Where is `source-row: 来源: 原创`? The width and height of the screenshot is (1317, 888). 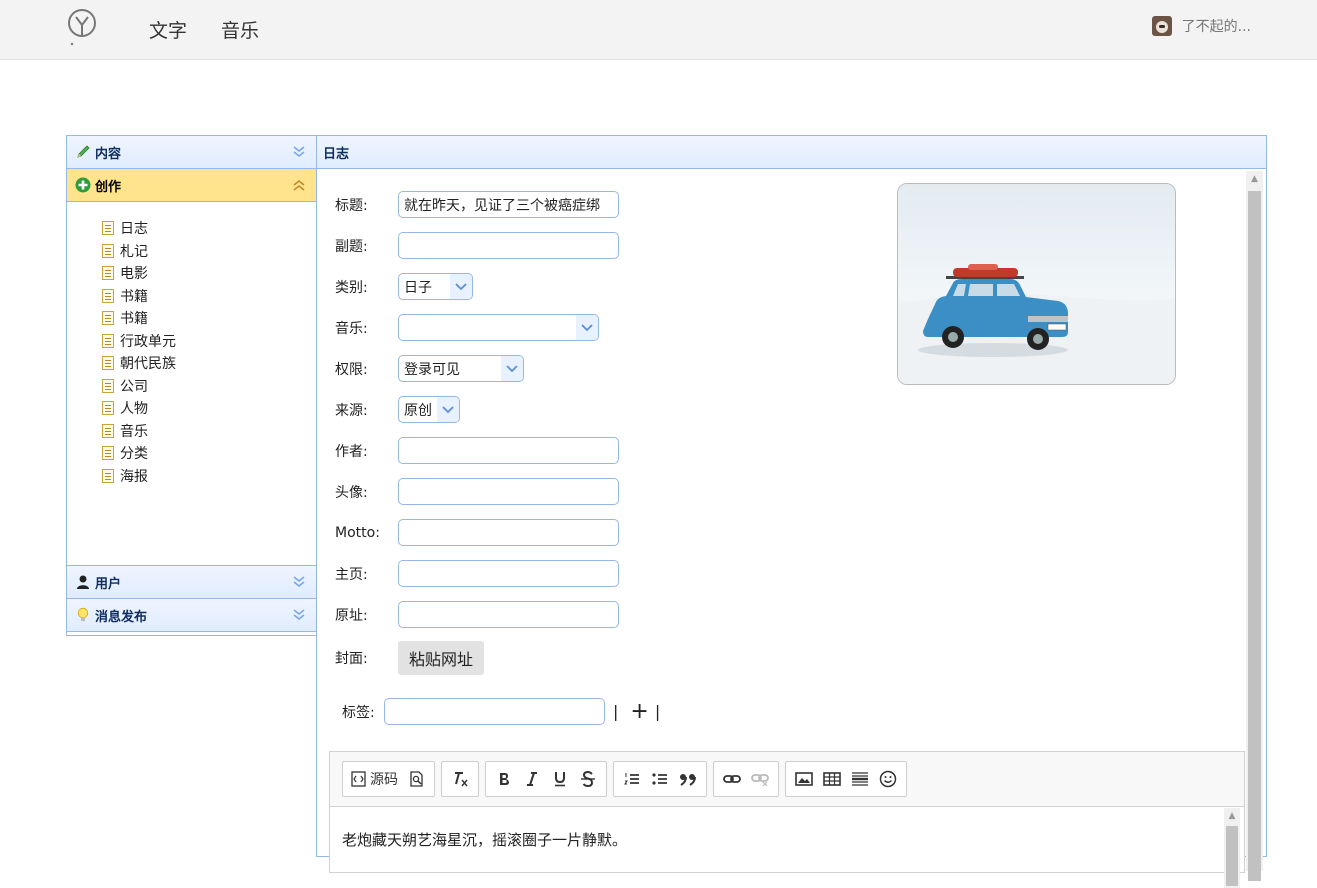
source-row: 来源: 原创 is located at coordinates (397, 409).